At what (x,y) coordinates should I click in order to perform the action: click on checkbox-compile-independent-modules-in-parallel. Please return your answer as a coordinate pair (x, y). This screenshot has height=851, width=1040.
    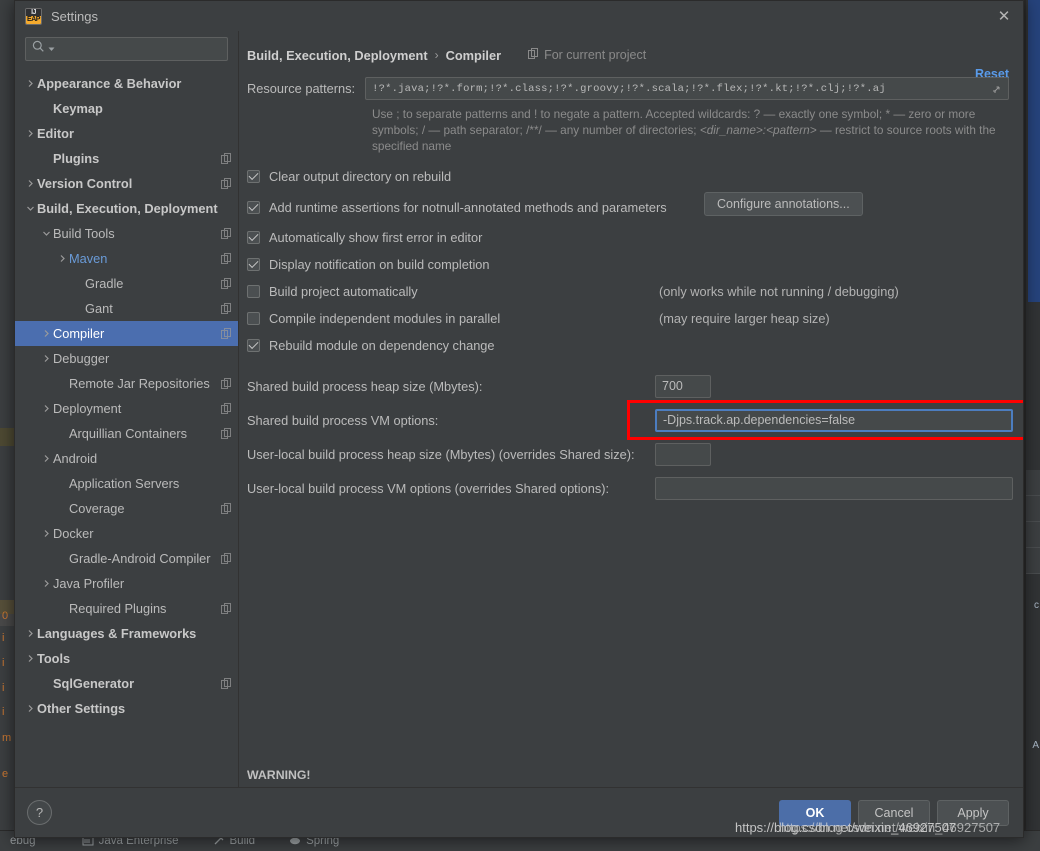
    Looking at the image, I should click on (253, 318).